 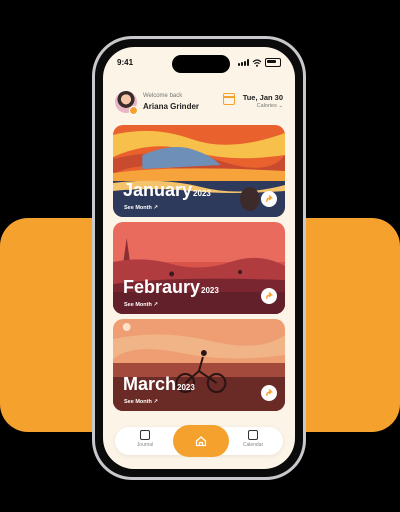 I want to click on status-icons, so click(x=259, y=62).